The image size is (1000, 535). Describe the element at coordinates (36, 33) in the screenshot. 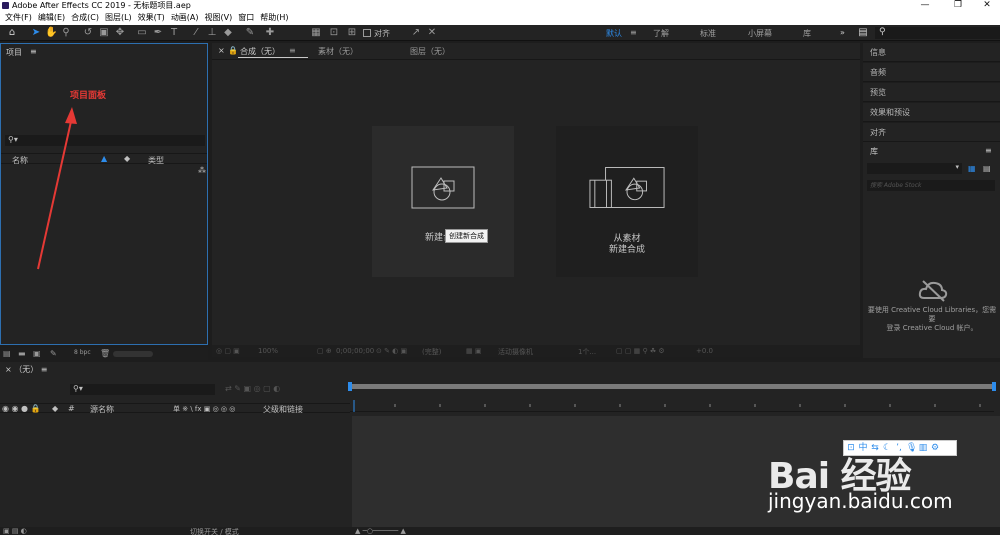

I see `selection-tool-icon: ➤` at that location.